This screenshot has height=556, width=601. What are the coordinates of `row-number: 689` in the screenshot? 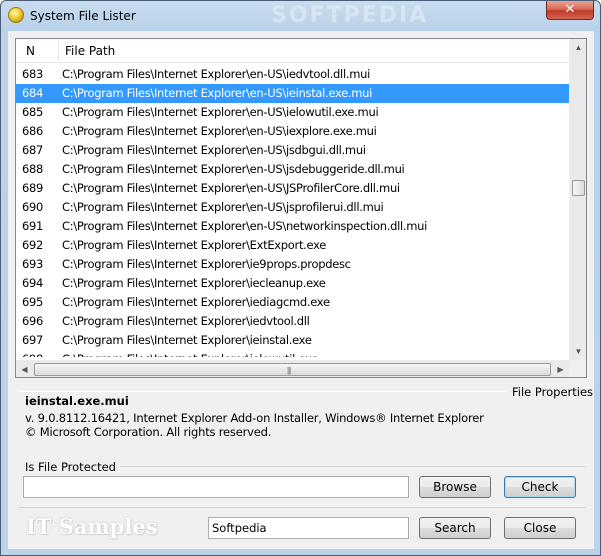 It's located at (33, 188).